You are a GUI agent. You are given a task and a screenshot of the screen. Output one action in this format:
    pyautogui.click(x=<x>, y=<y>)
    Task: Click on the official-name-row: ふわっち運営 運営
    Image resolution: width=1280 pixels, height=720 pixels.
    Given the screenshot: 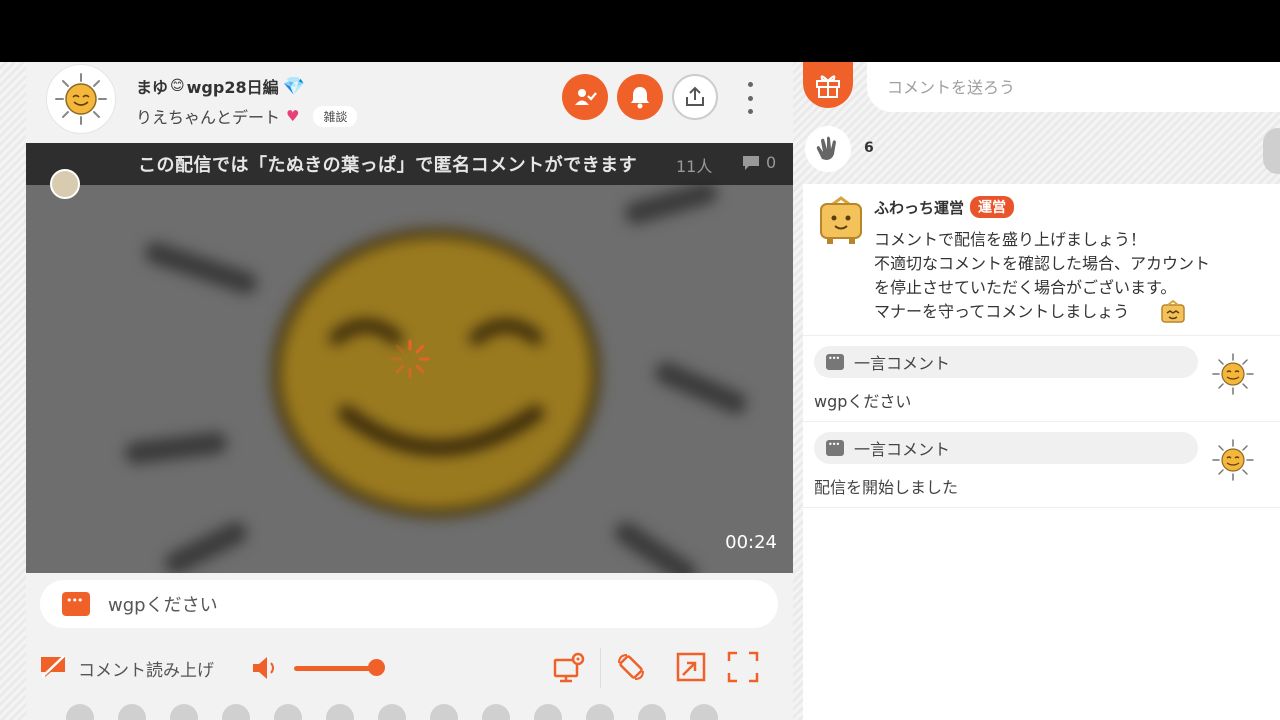 What is the action you would take?
    pyautogui.click(x=944, y=207)
    